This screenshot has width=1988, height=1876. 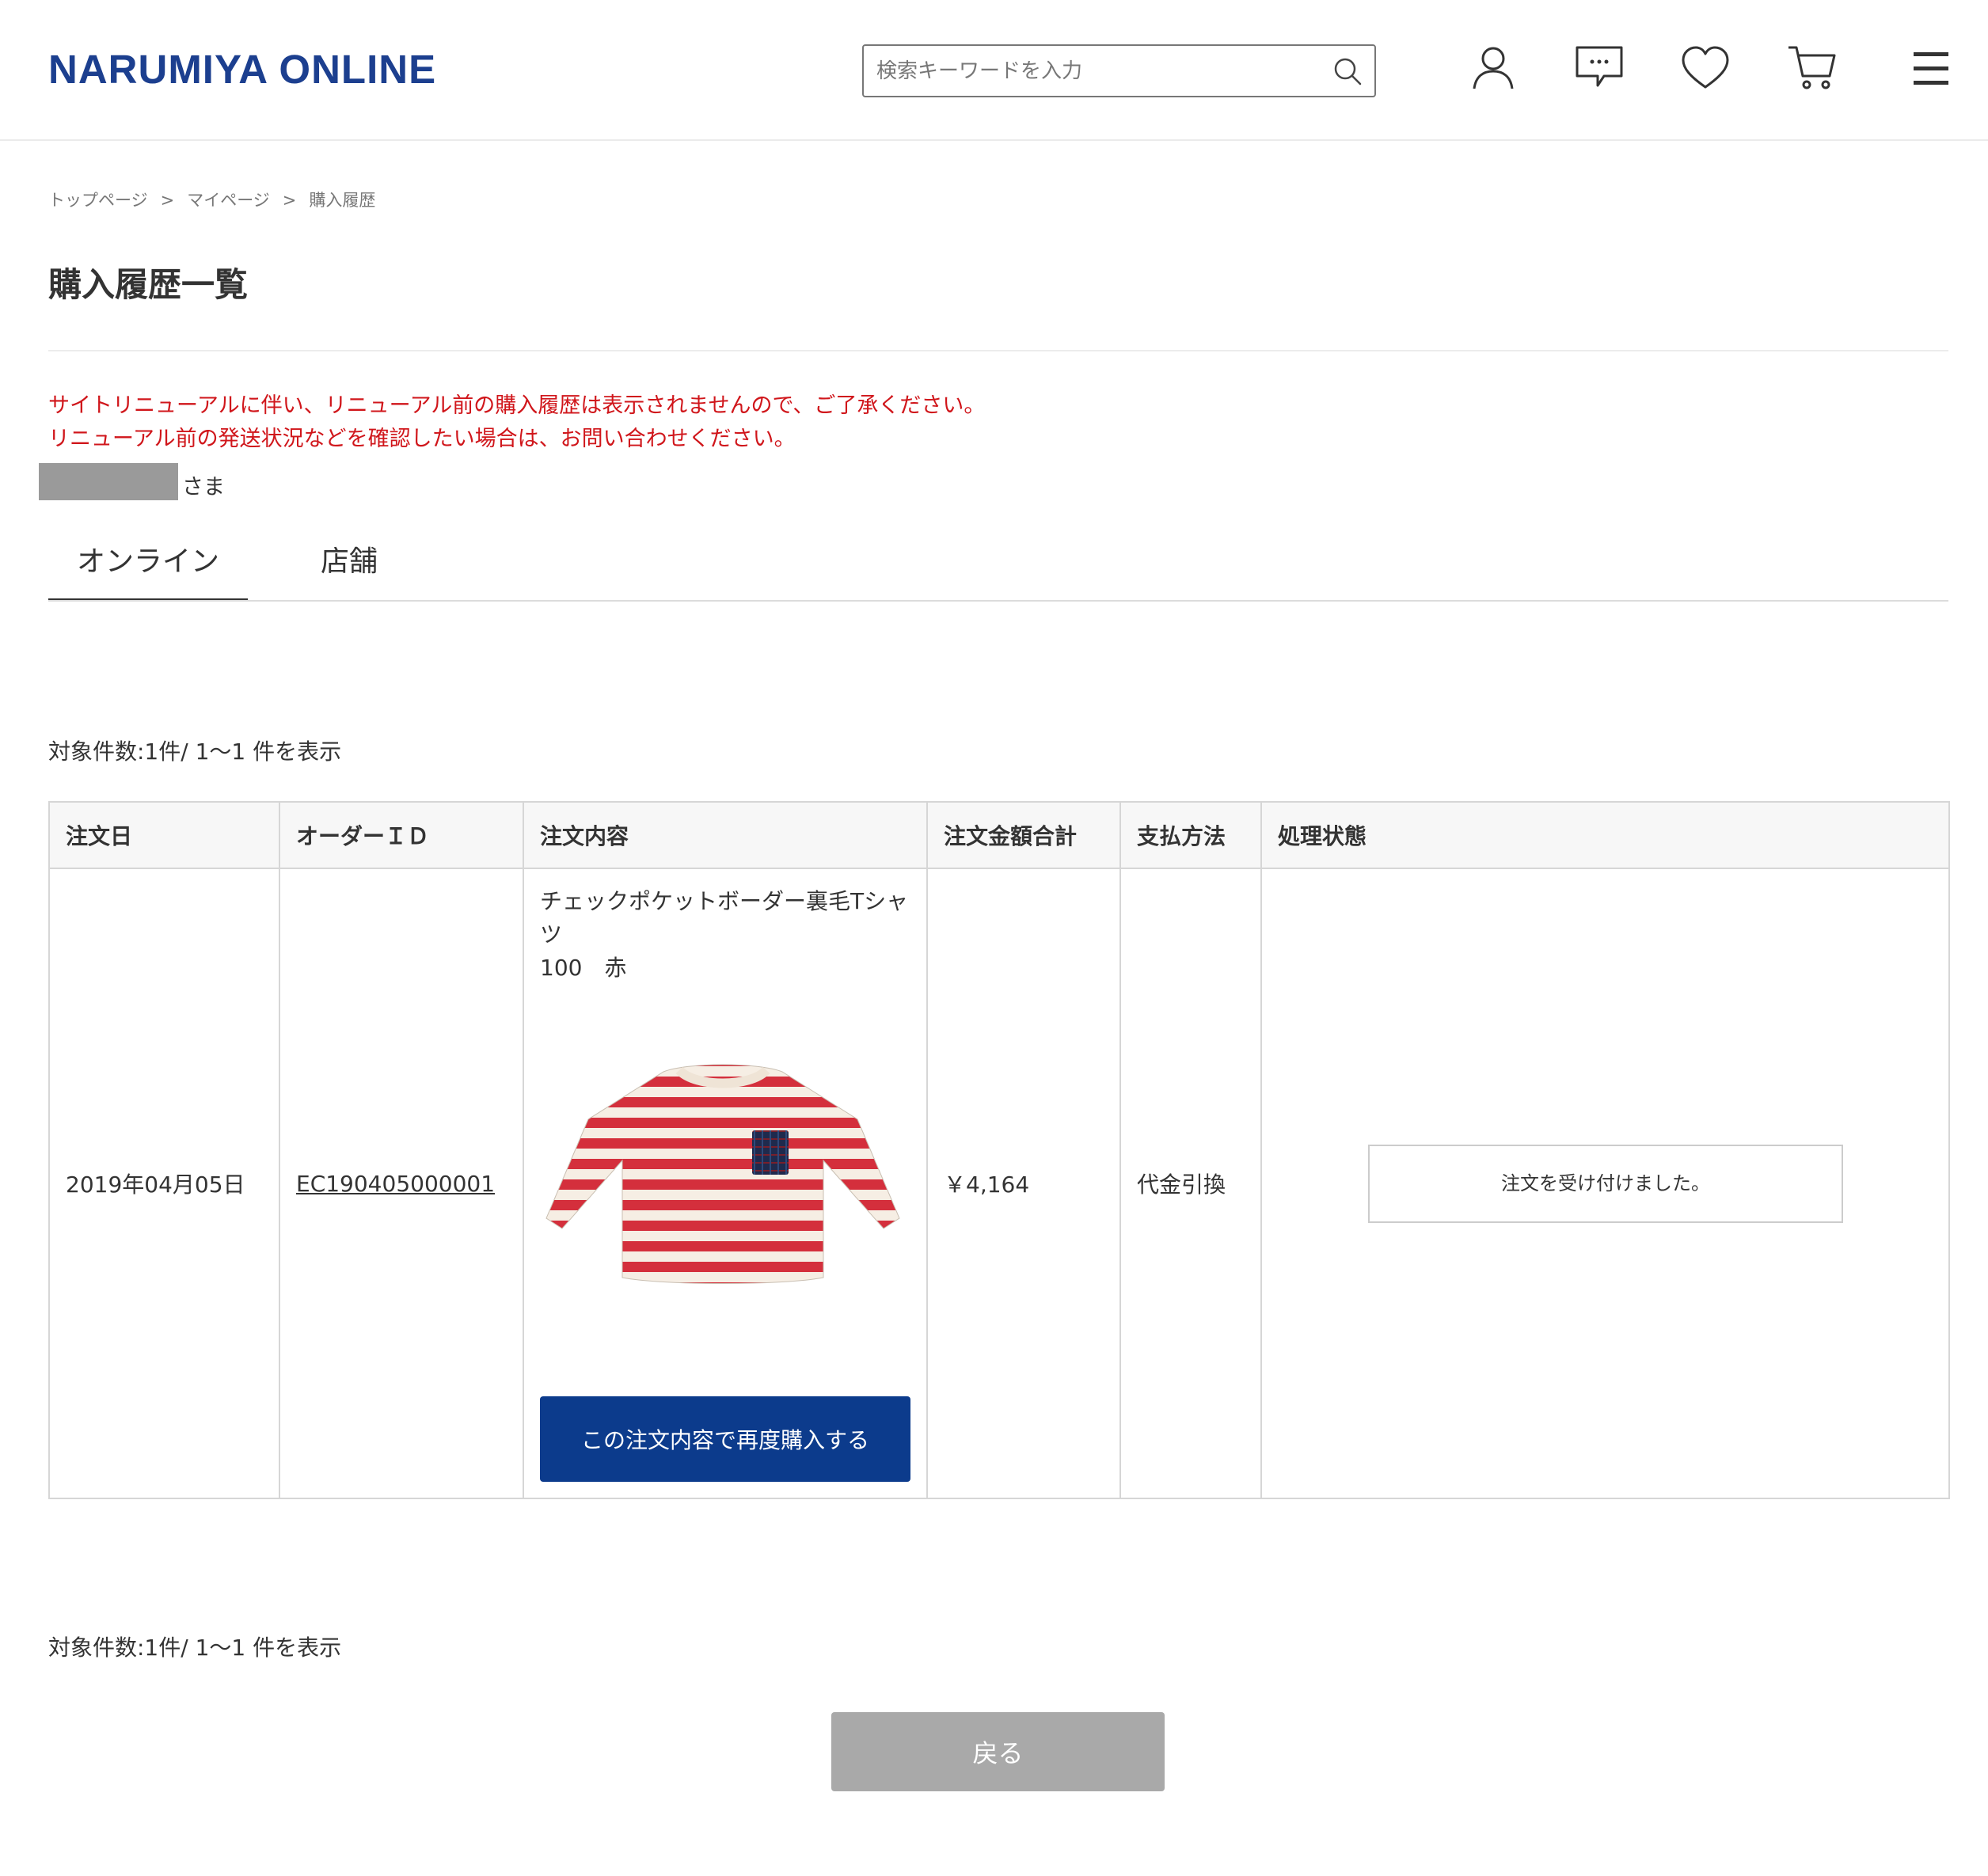 I want to click on order-id-cell: EC190405000001, so click(x=401, y=1183).